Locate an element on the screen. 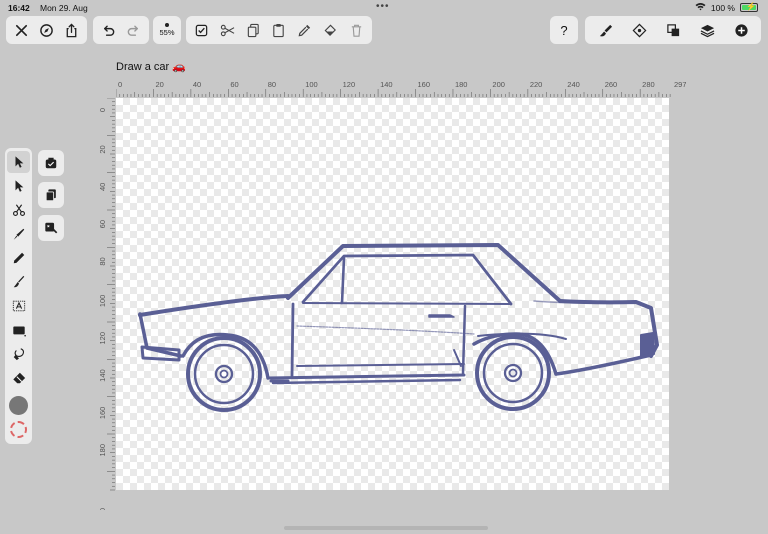  help-button: ? is located at coordinates (564, 30).